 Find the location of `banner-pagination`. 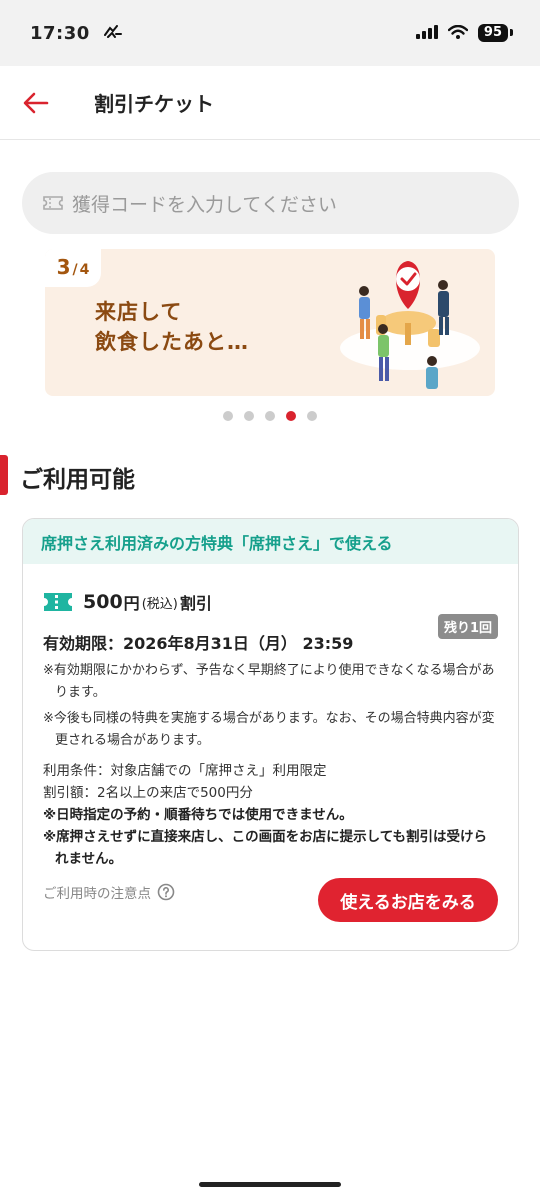

banner-pagination is located at coordinates (270, 416).